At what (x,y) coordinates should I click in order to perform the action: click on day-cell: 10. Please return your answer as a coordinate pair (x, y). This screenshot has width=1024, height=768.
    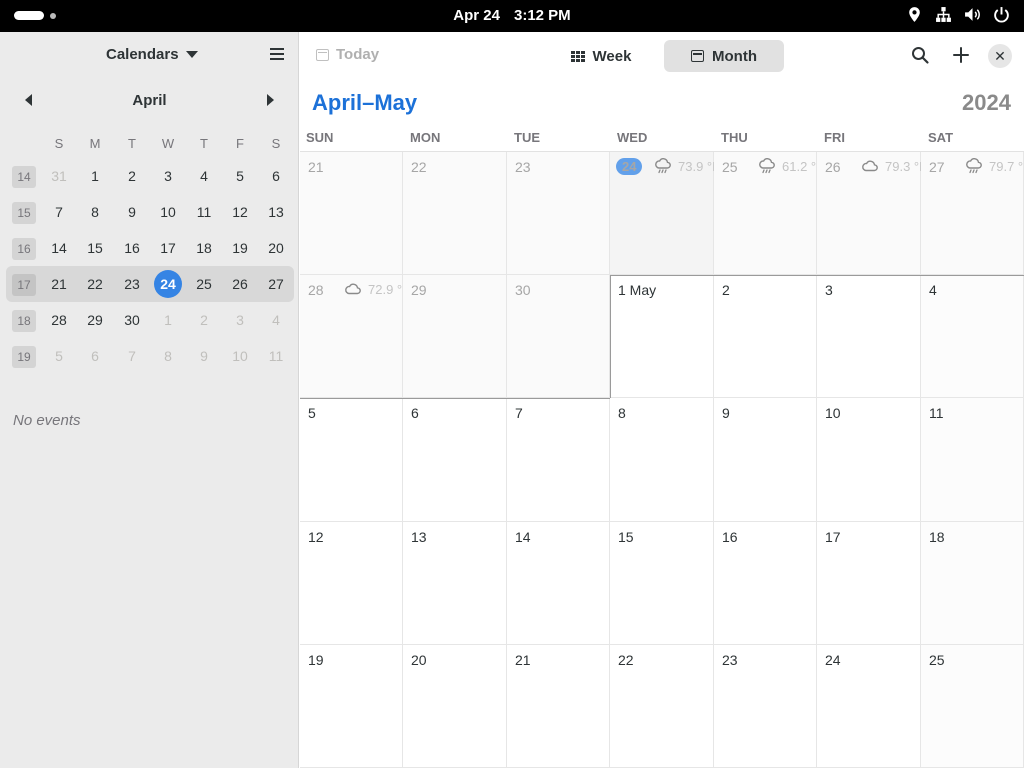
    Looking at the image, I should click on (869, 460).